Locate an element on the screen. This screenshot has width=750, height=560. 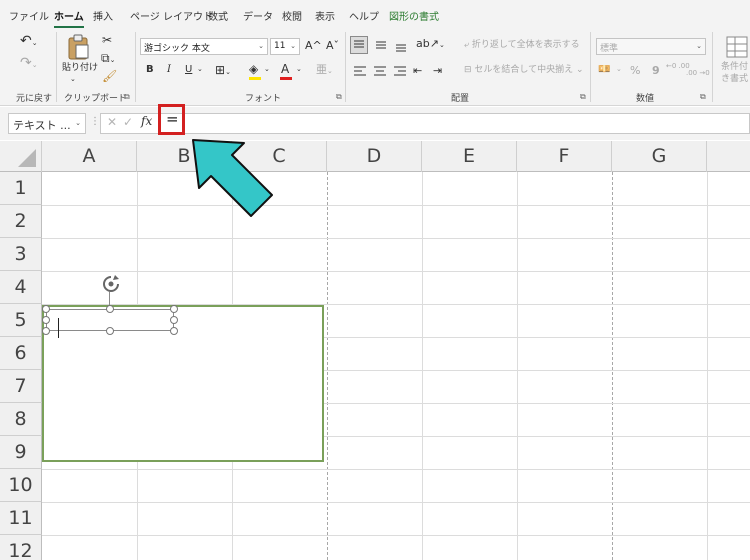
annotation-arrow-icon is located at coordinates (232, 178).